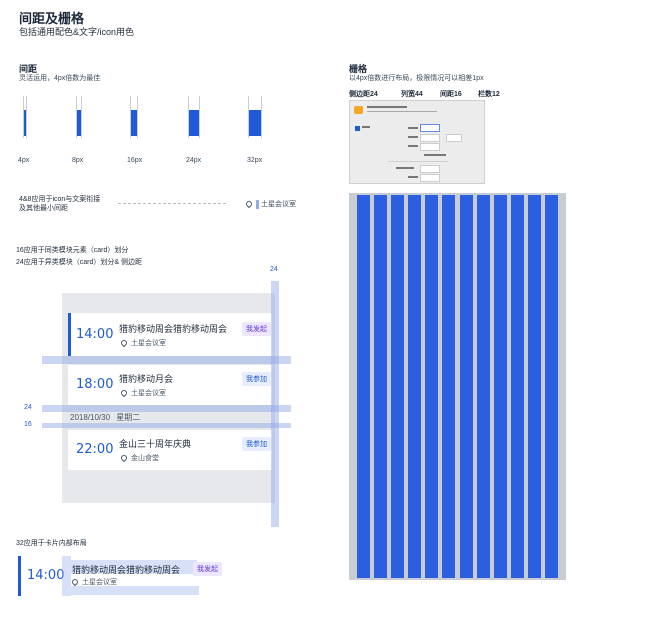 Image resolution: width=658 pixels, height=617 pixels. I want to click on weekday-text: 星期二, so click(128, 417).